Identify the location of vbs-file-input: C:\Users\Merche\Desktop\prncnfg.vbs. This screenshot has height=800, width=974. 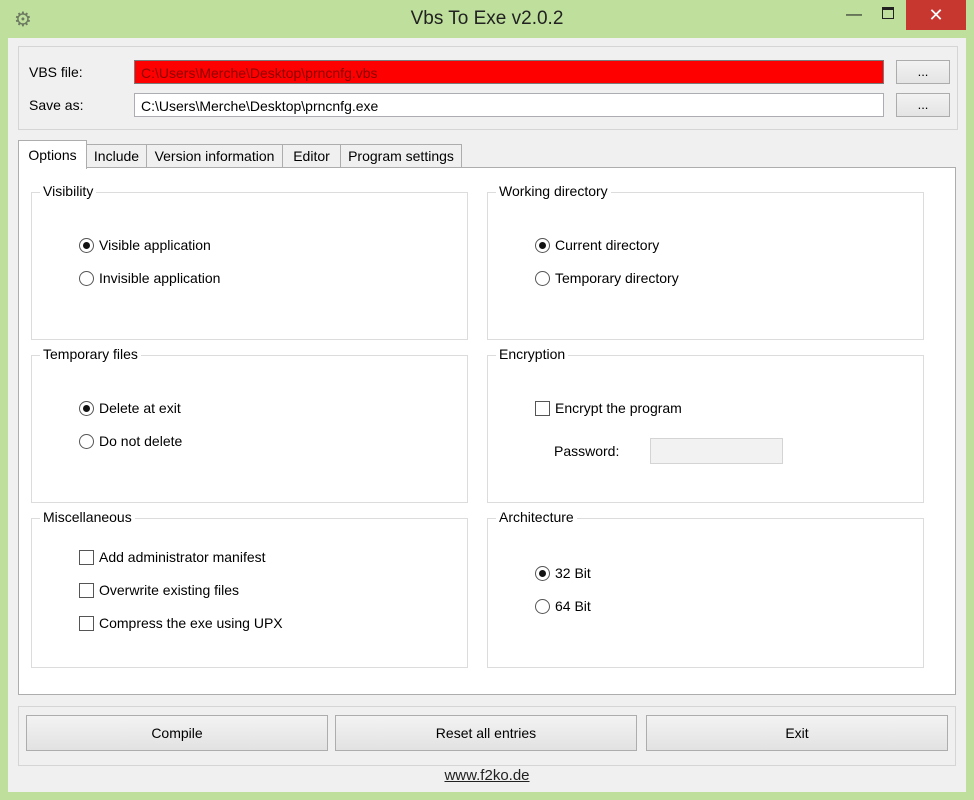
(509, 72).